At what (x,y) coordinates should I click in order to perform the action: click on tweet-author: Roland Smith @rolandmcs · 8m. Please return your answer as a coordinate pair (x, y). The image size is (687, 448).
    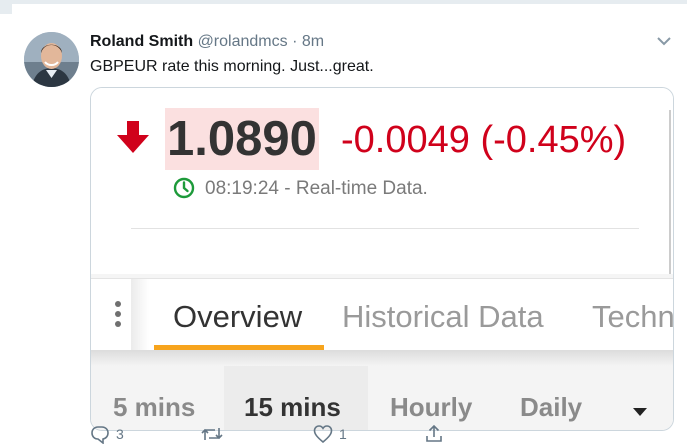
    Looking at the image, I should click on (207, 42).